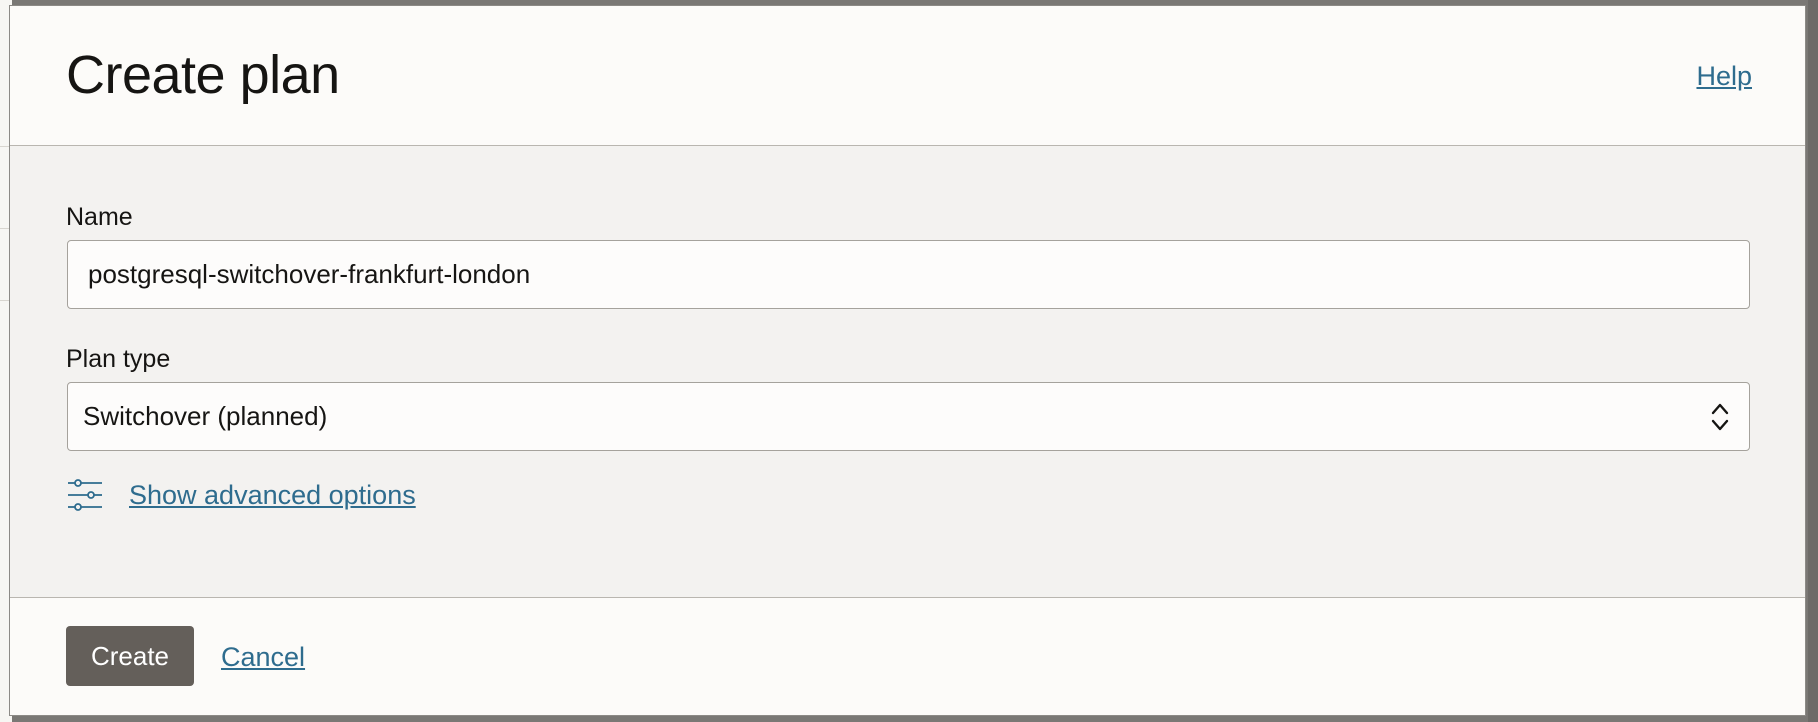 This screenshot has width=1818, height=722. Describe the element at coordinates (130, 656) in the screenshot. I see `create-button: Create` at that location.